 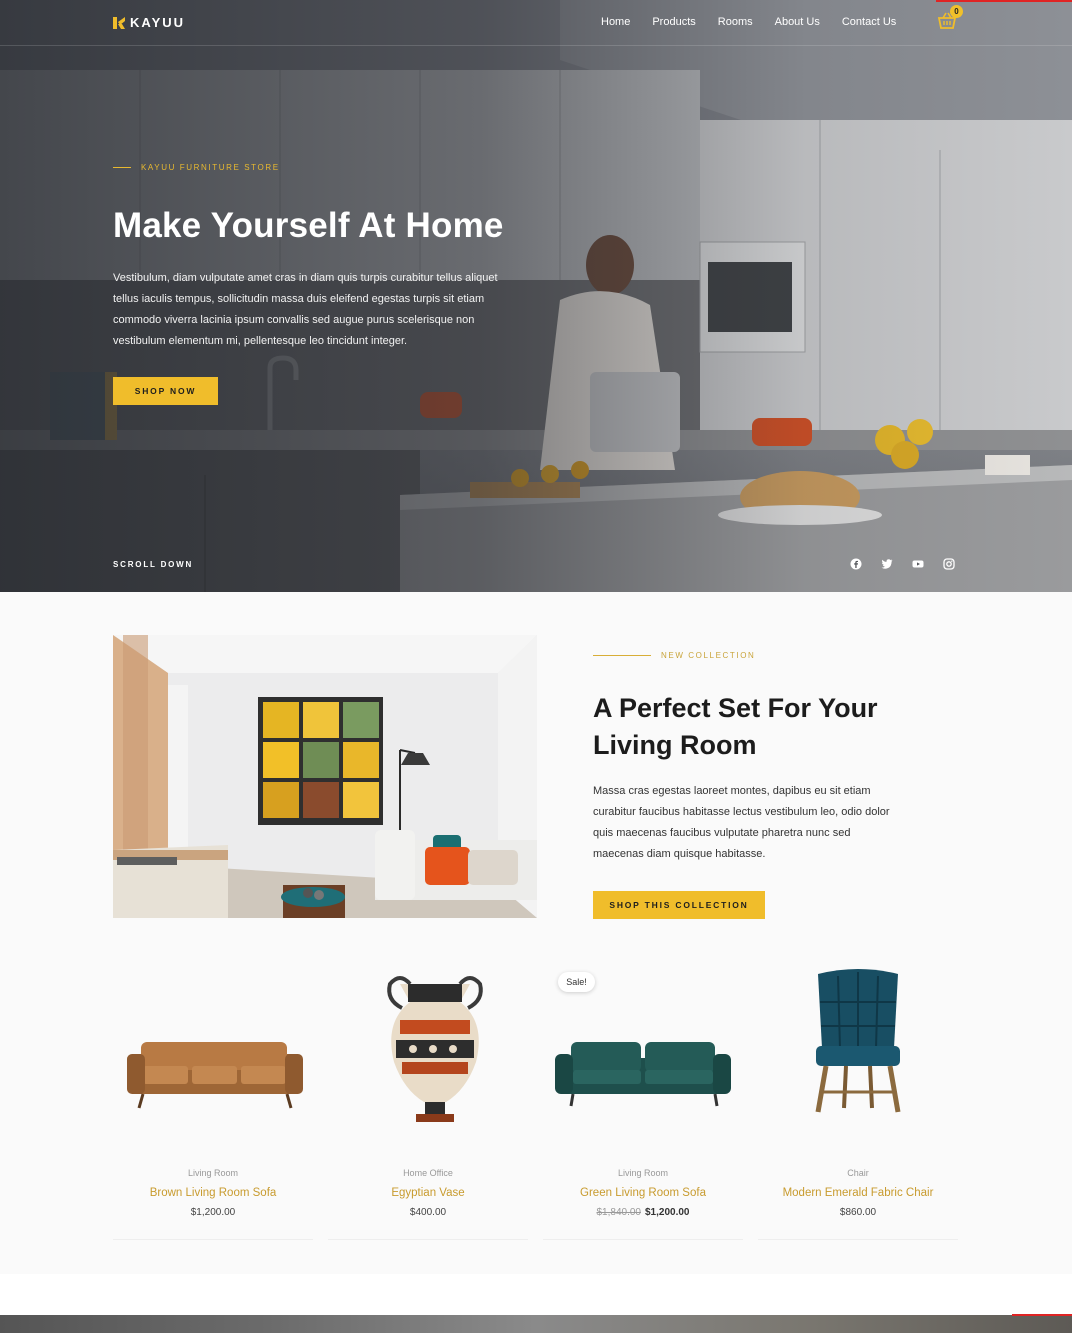 I want to click on collection-title: A Perfect Set For Your Living Room, so click(x=735, y=726).